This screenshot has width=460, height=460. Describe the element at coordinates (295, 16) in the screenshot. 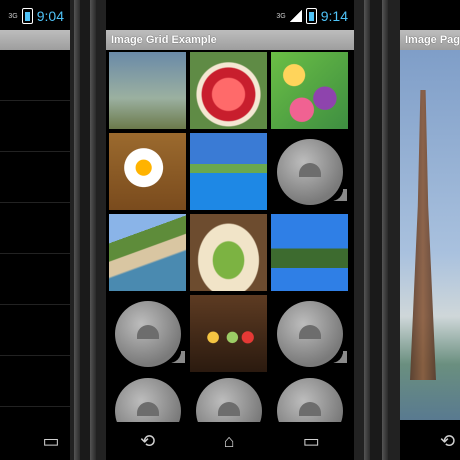

I see `signal-icon` at that location.